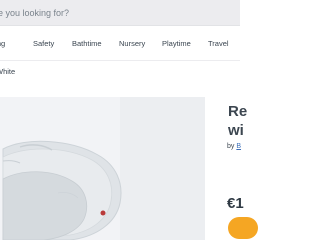 The height and width of the screenshot is (240, 320). Describe the element at coordinates (103, 213) in the screenshot. I see `brand-tag-icon` at that location.